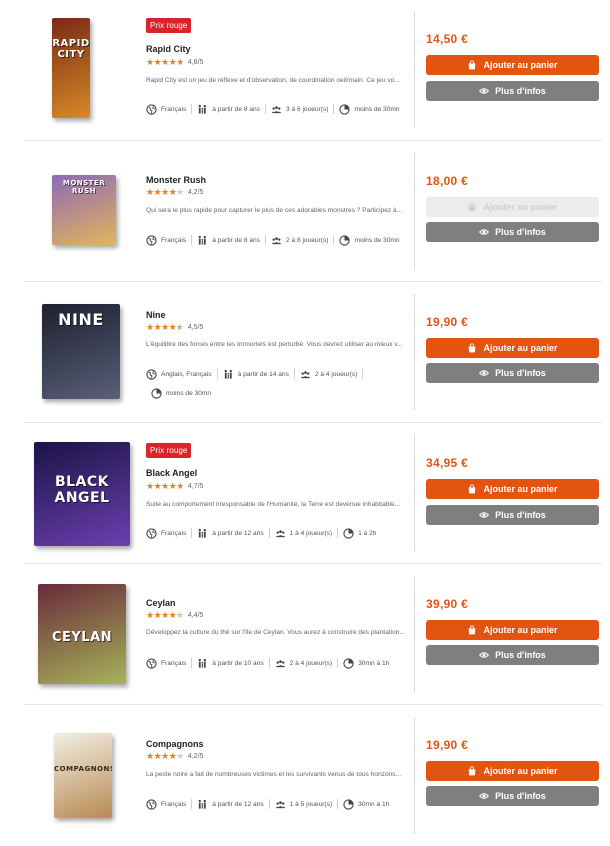 Image resolution: width=610 pixels, height=846 pixels. What do you see at coordinates (307, 109) in the screenshot?
I see `attr-text: 3 à 6 joueur(s)` at bounding box center [307, 109].